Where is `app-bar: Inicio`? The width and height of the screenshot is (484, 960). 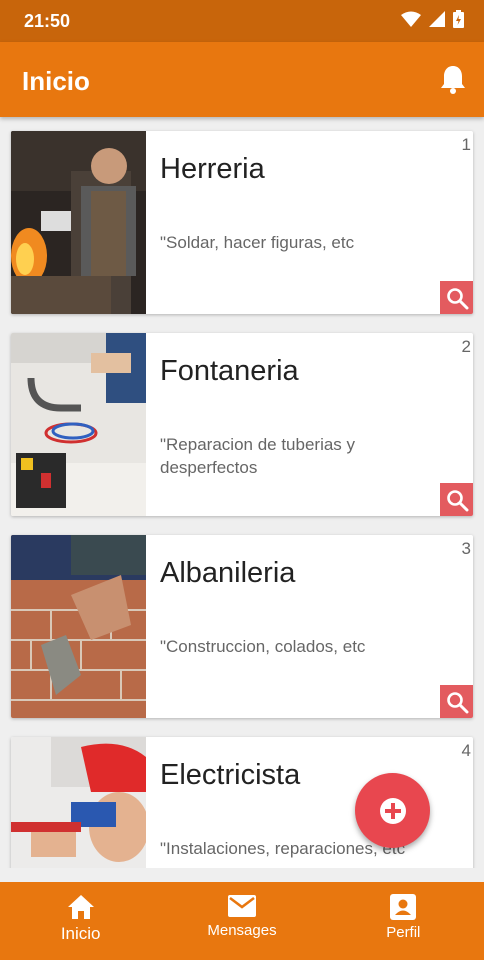
app-bar: Inicio is located at coordinates (242, 79).